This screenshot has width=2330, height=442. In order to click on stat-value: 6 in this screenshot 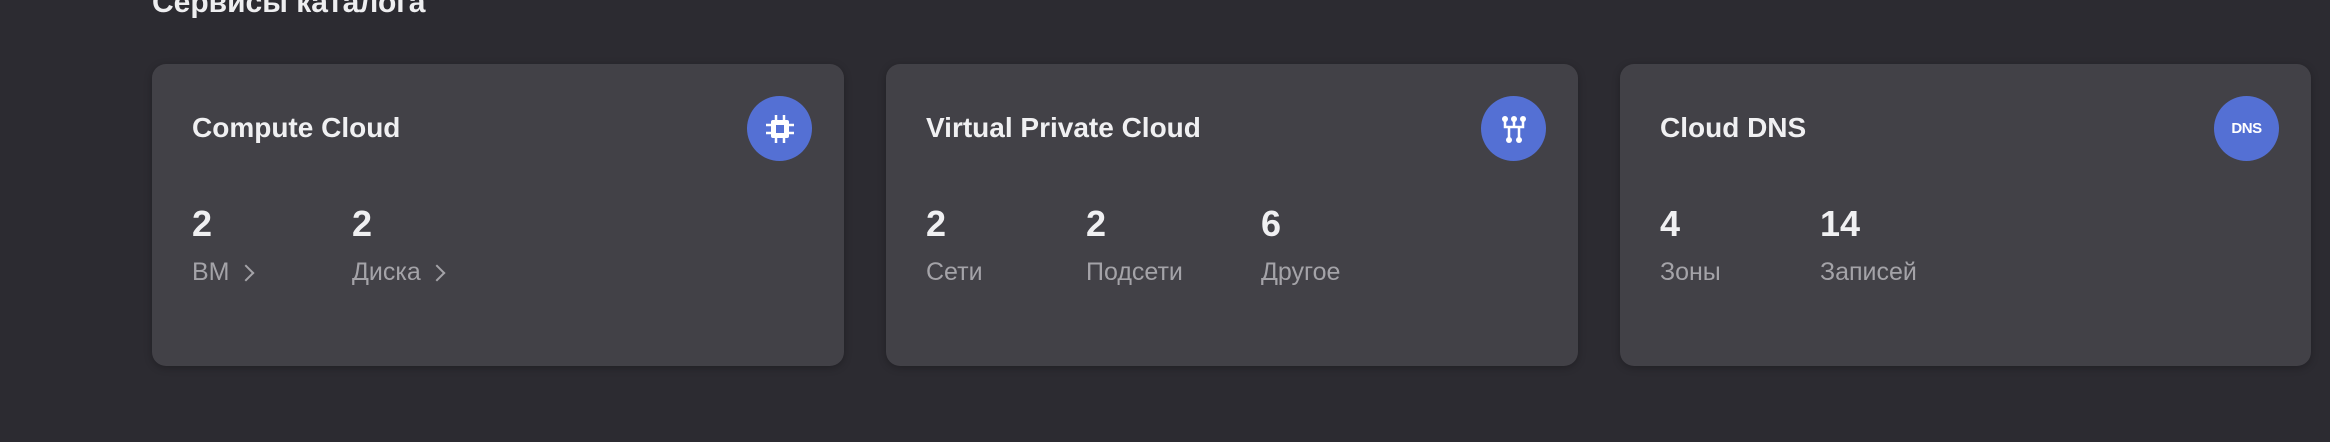, I will do `click(1271, 223)`.